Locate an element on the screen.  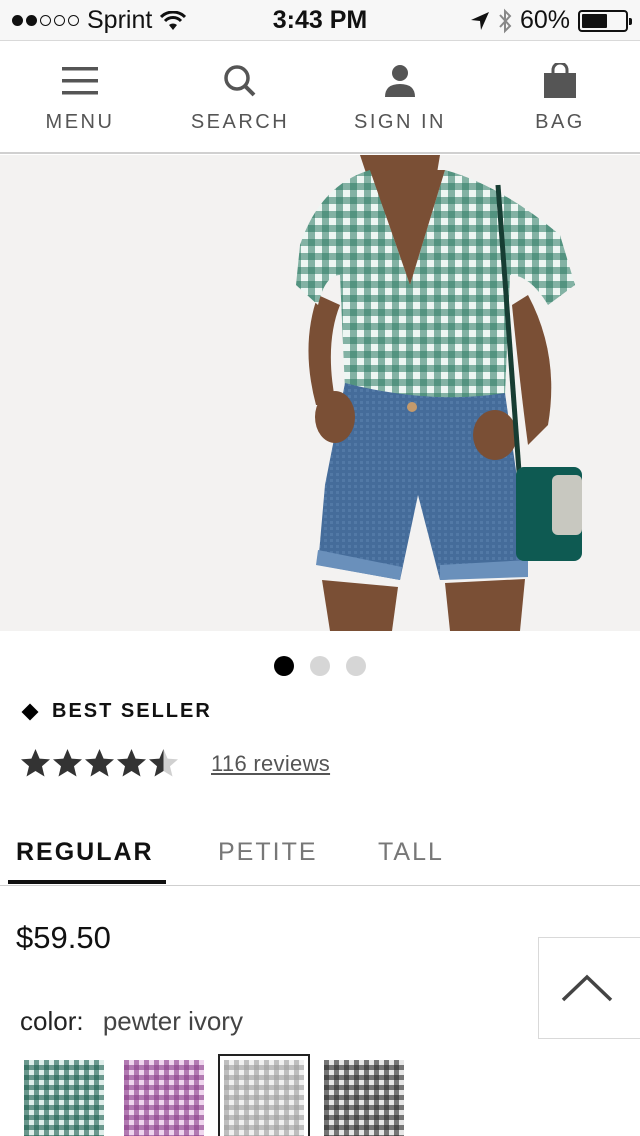
menu-icon is located at coordinates (80, 81).